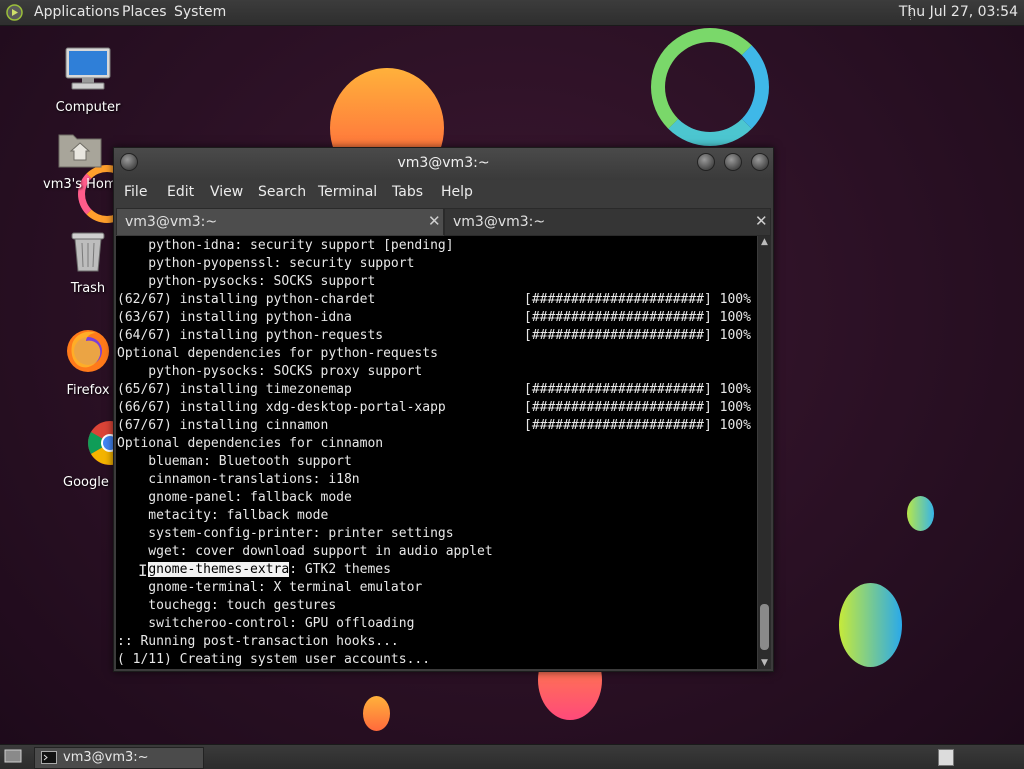  What do you see at coordinates (78, 454) in the screenshot?
I see `desktop-icon-chrome: Google Chrome` at bounding box center [78, 454].